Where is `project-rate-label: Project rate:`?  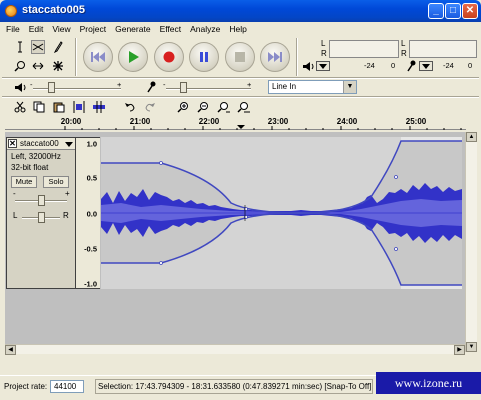 project-rate-label: Project rate: is located at coordinates (26, 386).